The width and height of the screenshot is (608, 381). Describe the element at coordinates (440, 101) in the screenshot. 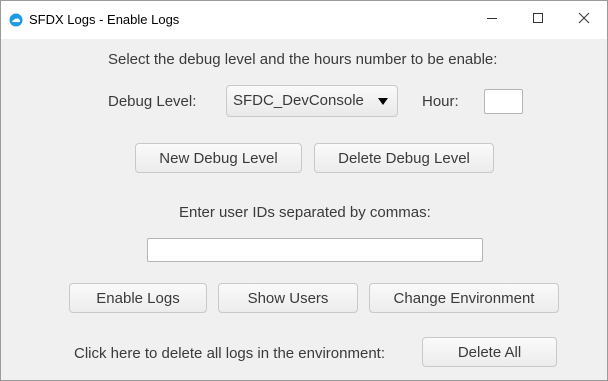

I see `hour-label: Hour:` at that location.